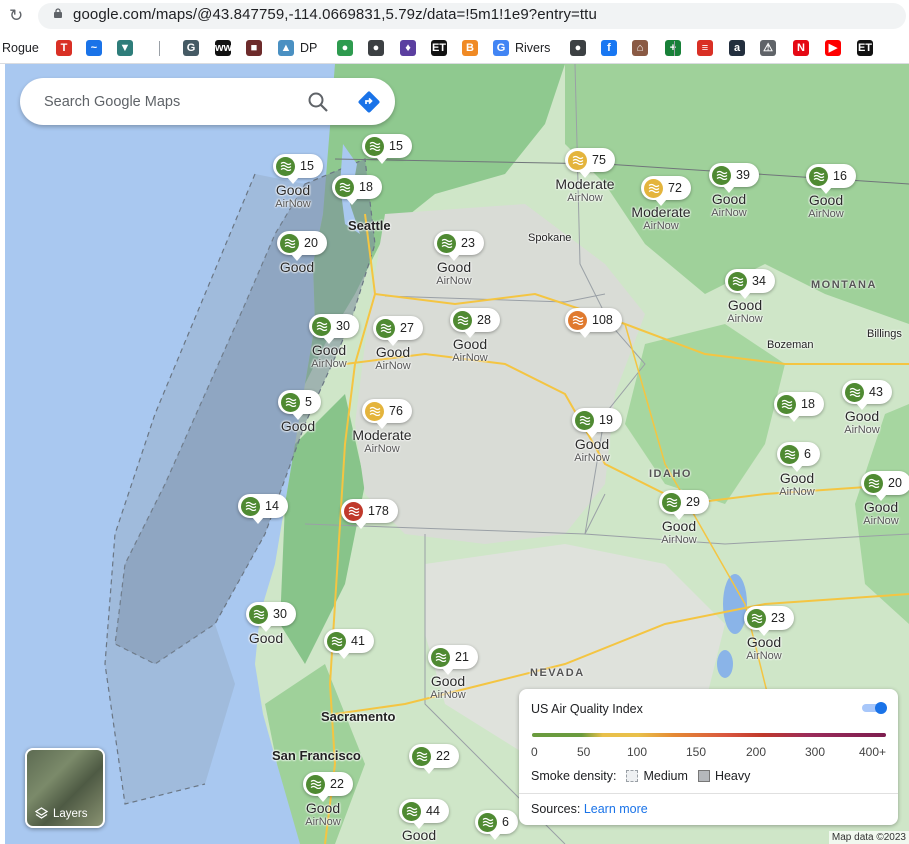 This screenshot has width=909, height=844. I want to click on search-input, so click(164, 102).